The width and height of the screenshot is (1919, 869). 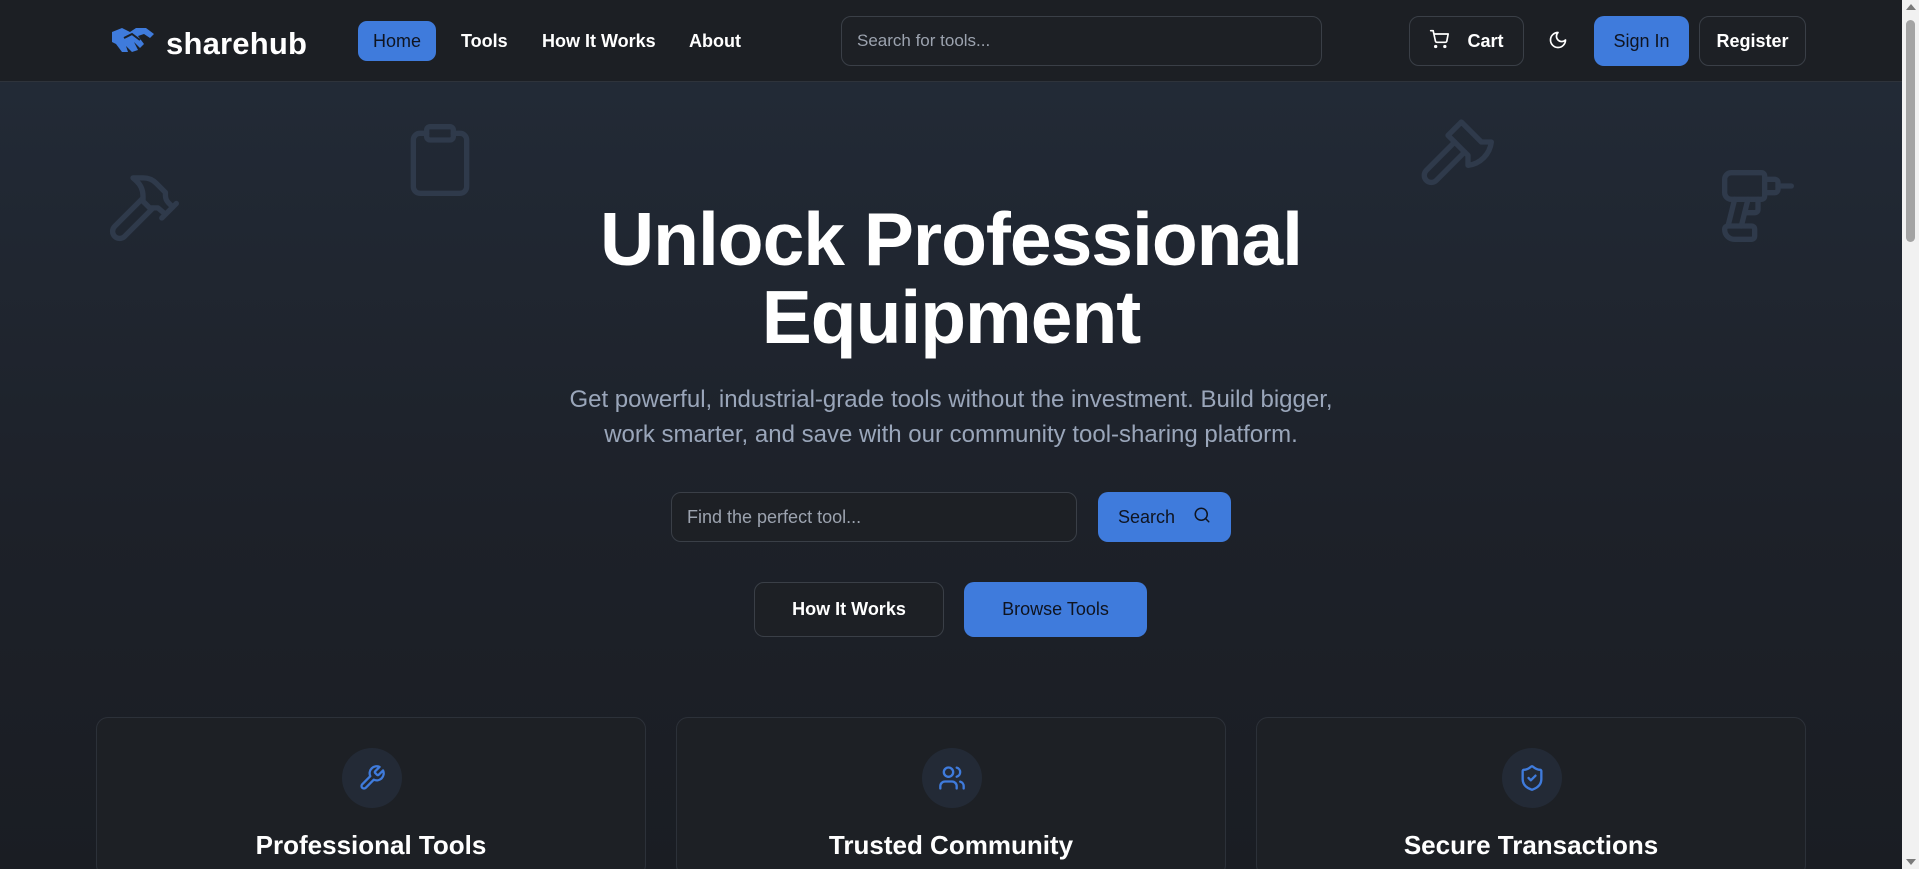 I want to click on search-icon, so click(x=1202, y=517).